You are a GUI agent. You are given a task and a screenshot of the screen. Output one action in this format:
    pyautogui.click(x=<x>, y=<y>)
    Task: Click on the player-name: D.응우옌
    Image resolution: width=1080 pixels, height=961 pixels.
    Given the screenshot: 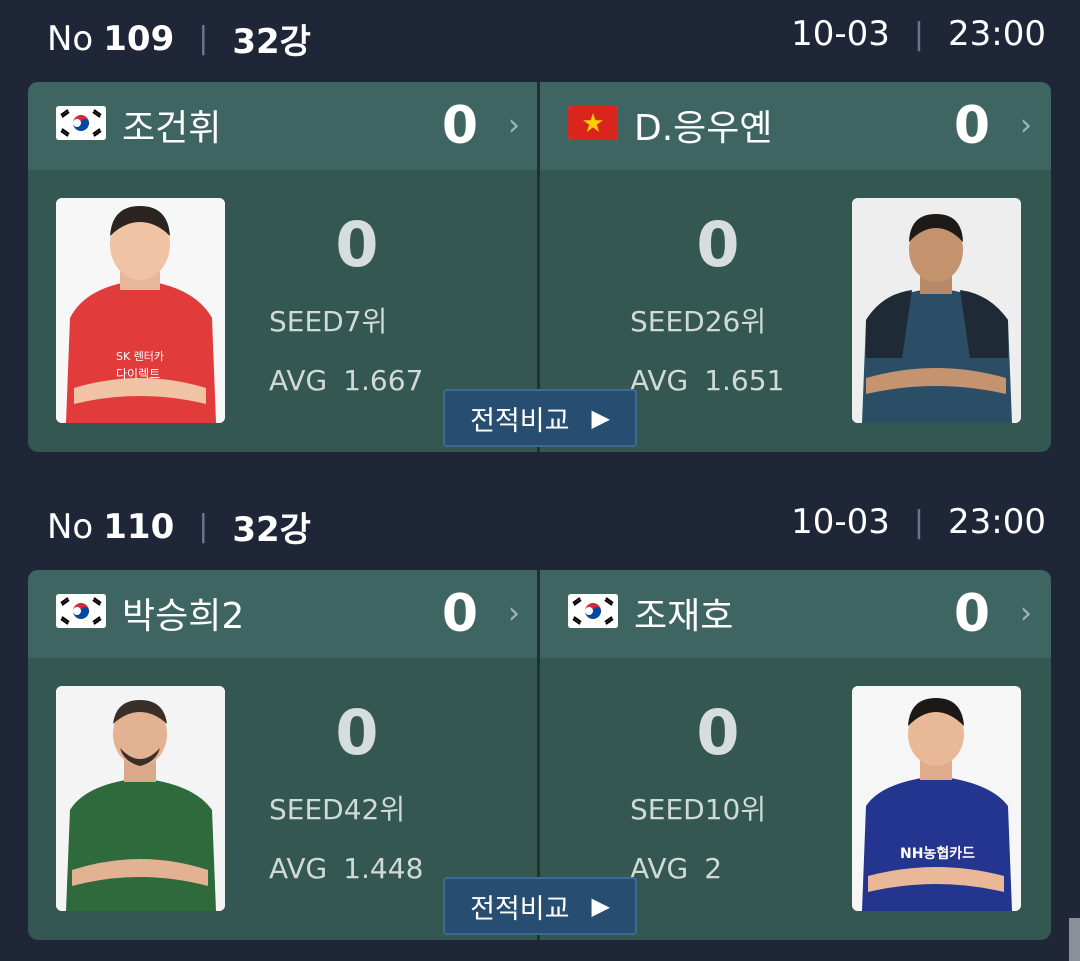 What is the action you would take?
    pyautogui.click(x=703, y=128)
    